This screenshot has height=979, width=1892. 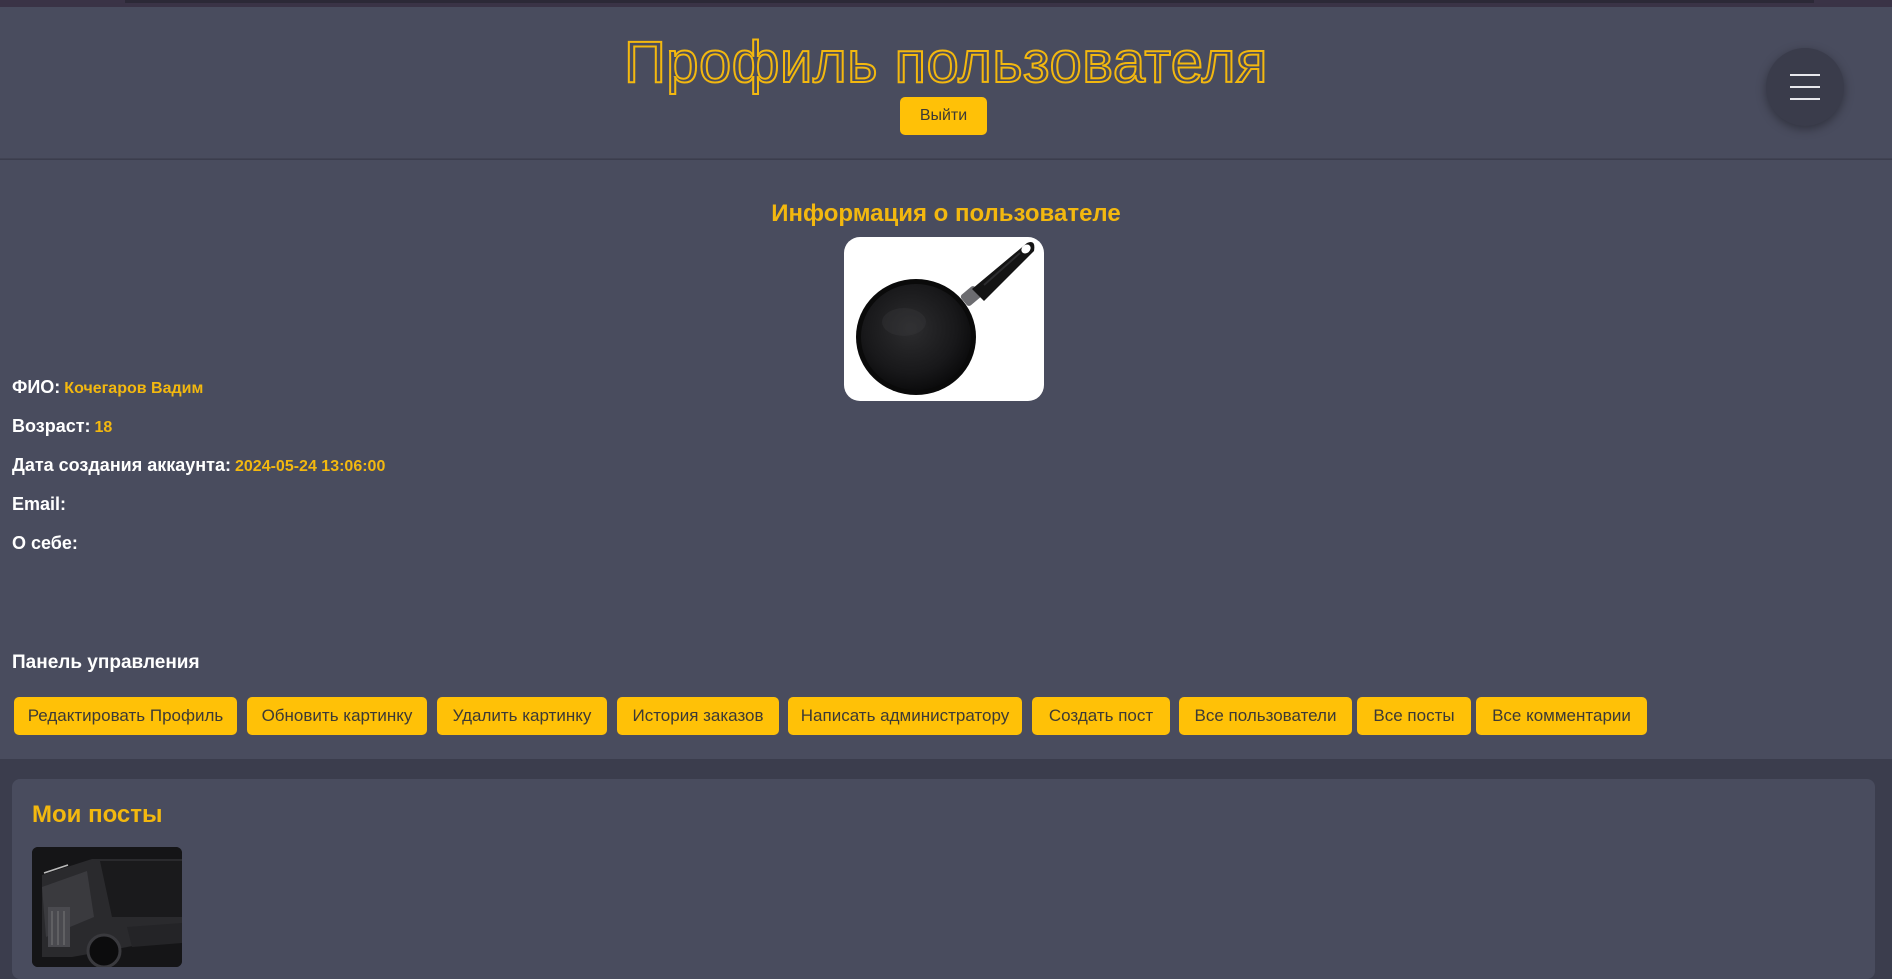 I want to click on logout-button: Выйти, so click(x=943, y=116).